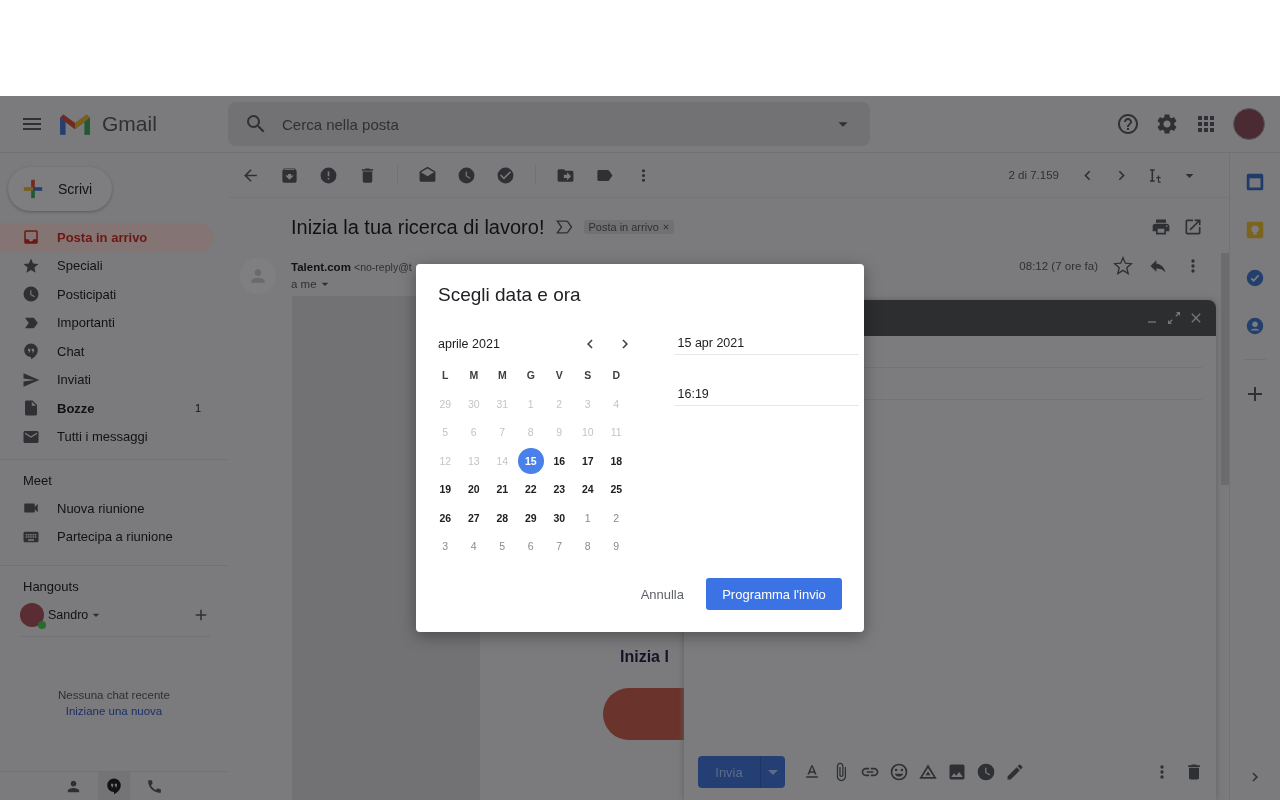 The width and height of the screenshot is (1280, 800). What do you see at coordinates (106, 294) in the screenshot?
I see `nav-item: Posticipati` at bounding box center [106, 294].